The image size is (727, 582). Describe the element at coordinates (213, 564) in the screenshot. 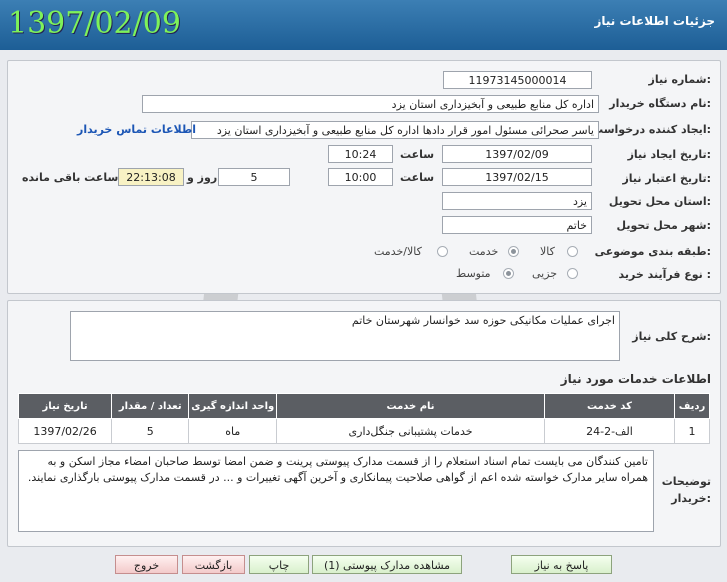

I see `back-button: بازگشت` at that location.